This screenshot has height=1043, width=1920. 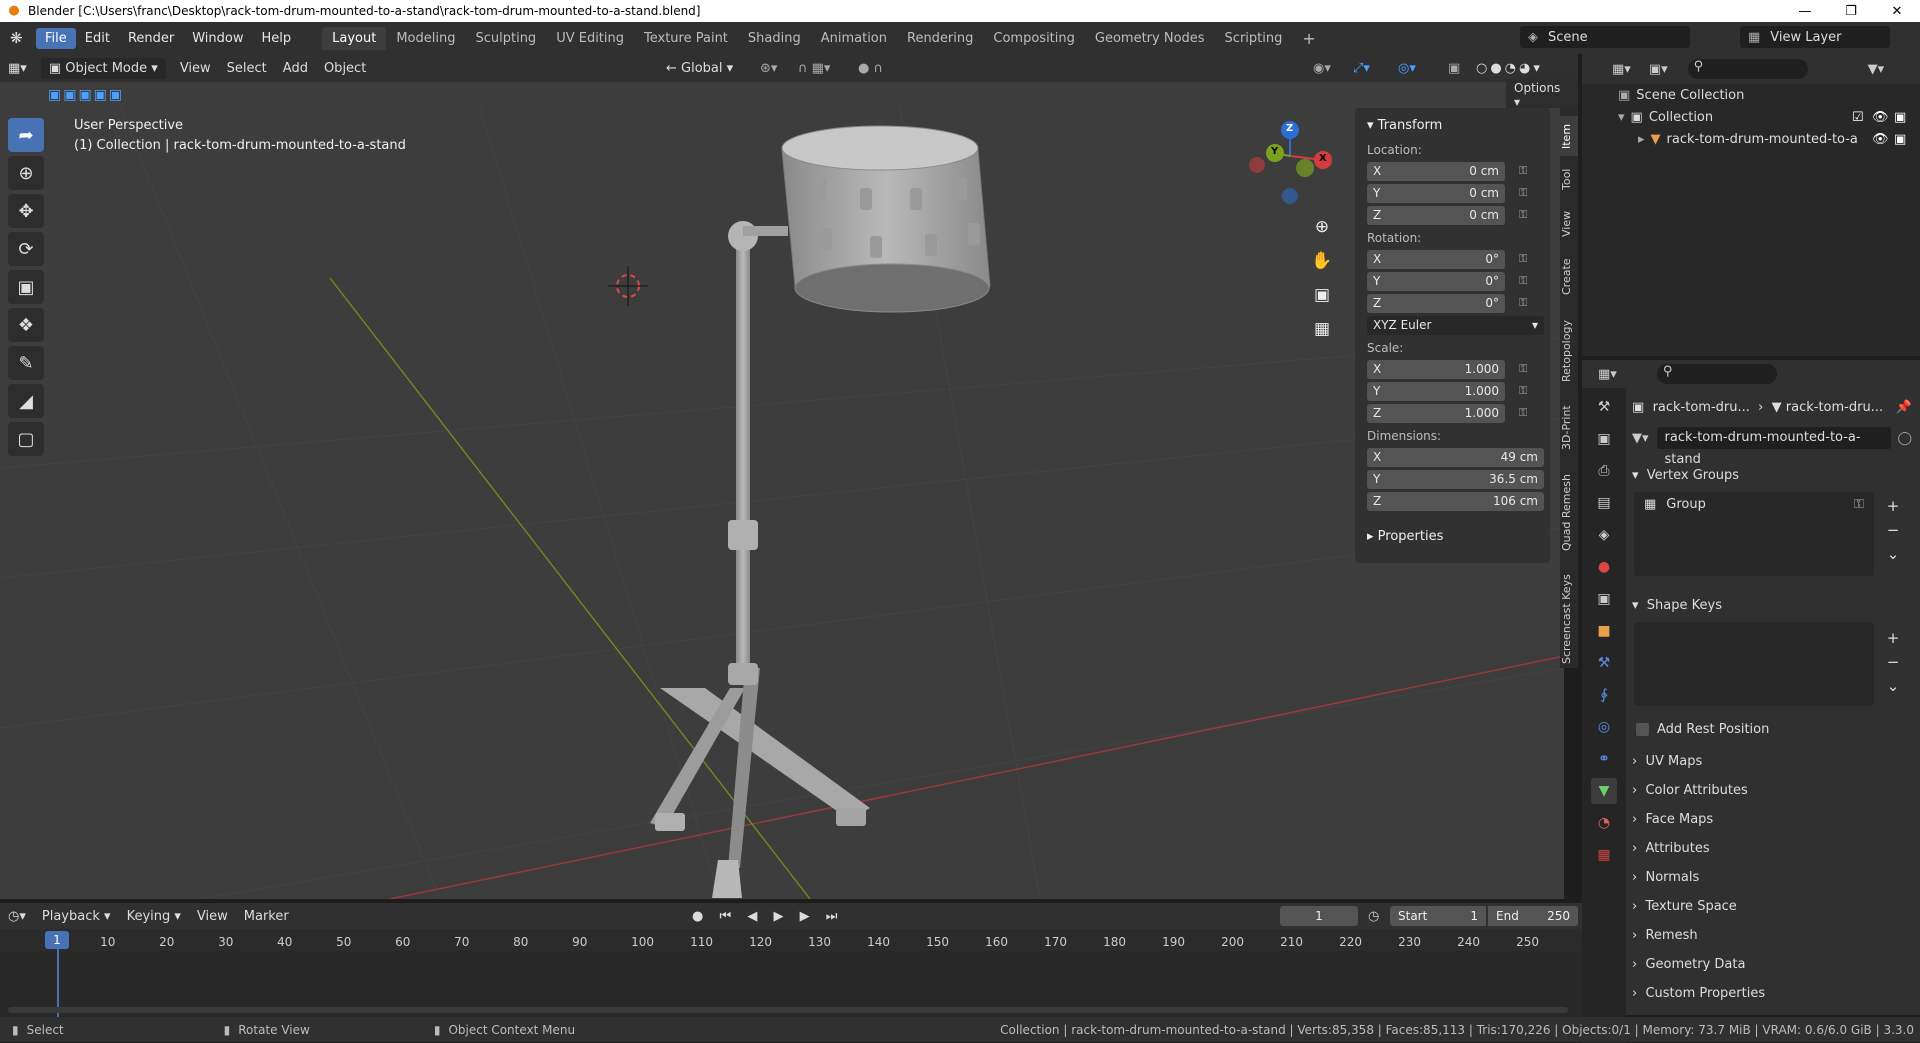 What do you see at coordinates (1569, 136) in the screenshot?
I see `sidebar-tab-item: Item` at bounding box center [1569, 136].